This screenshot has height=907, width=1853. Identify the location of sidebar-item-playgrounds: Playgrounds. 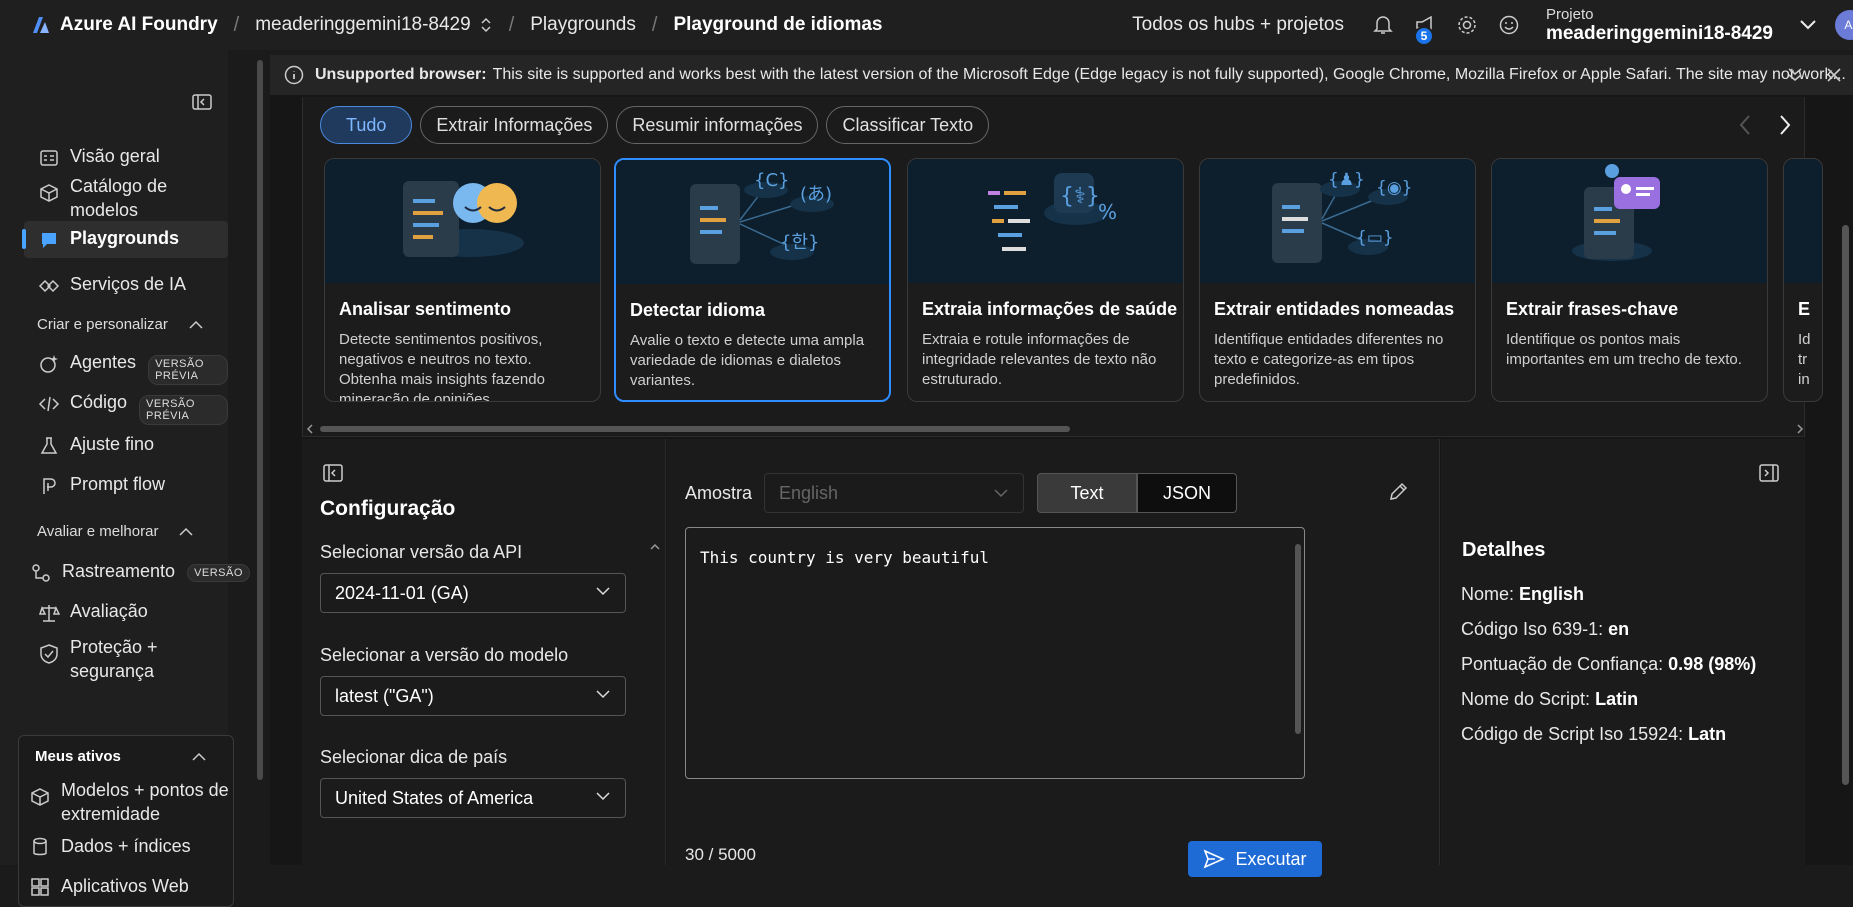
(125, 239).